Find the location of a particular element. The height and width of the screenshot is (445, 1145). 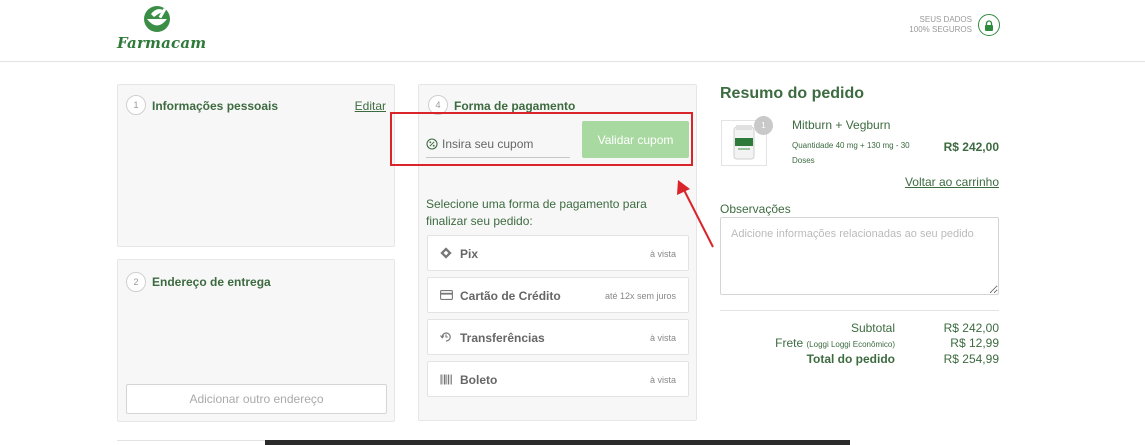

brand-logo: Farmacam is located at coordinates (161, 28).